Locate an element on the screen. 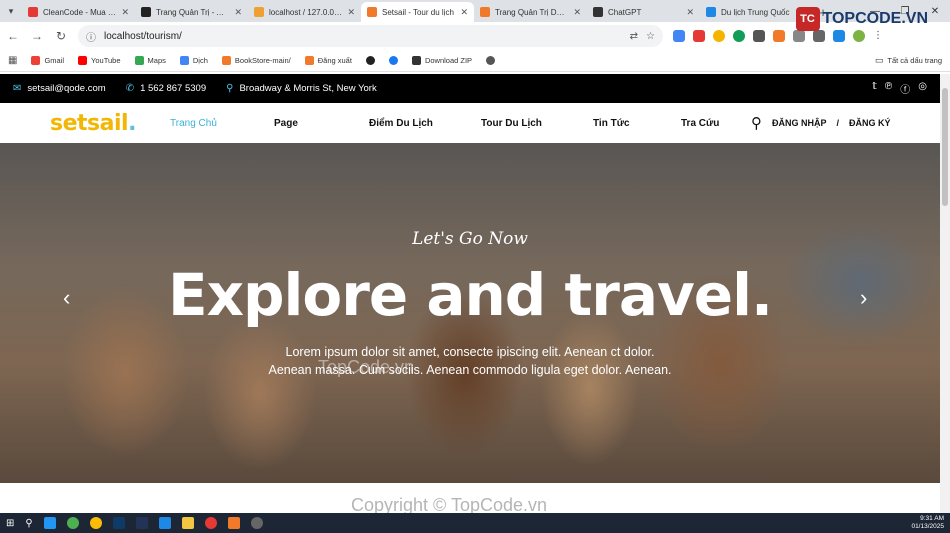 The width and height of the screenshot is (950, 533). bookmark-star-icon: ☆ is located at coordinates (650, 36).